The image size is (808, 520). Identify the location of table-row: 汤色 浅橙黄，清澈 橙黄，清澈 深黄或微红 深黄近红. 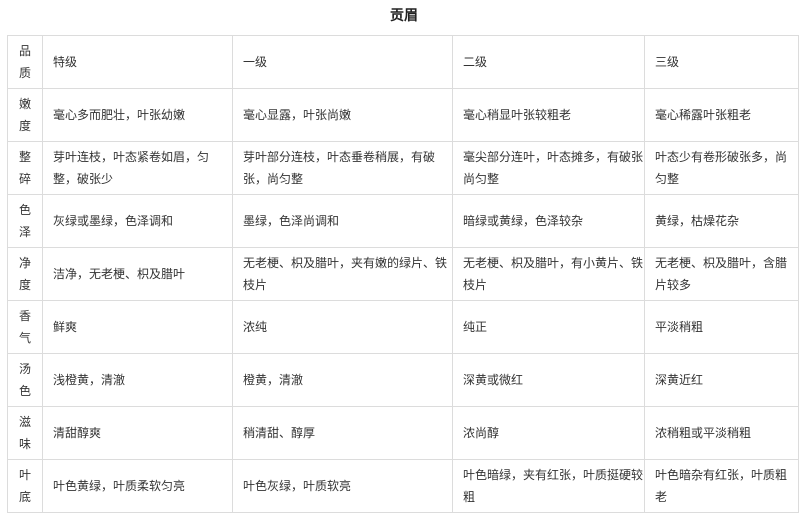
(403, 380).